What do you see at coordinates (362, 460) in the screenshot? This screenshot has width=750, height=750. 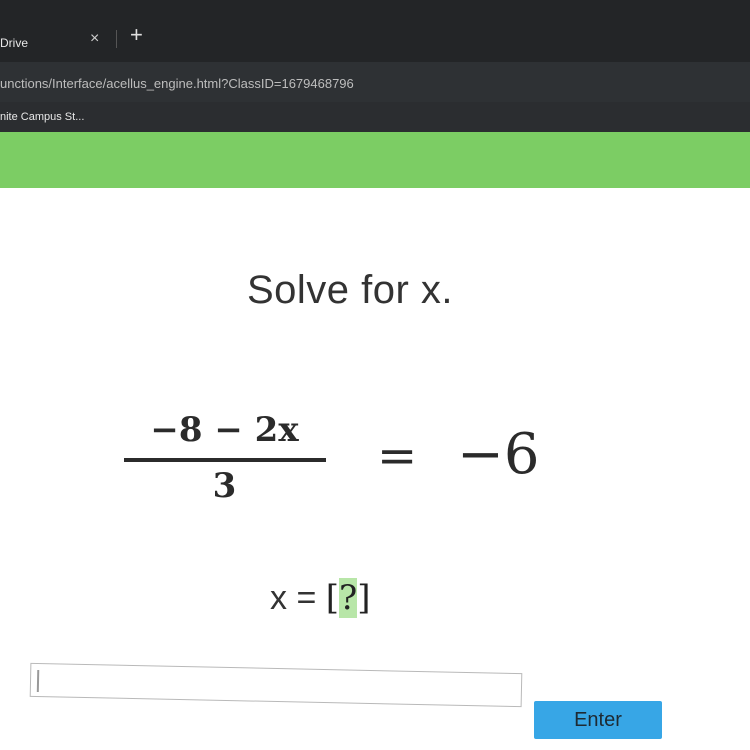 I see `equation: −8 − 2x 3 = −6` at bounding box center [362, 460].